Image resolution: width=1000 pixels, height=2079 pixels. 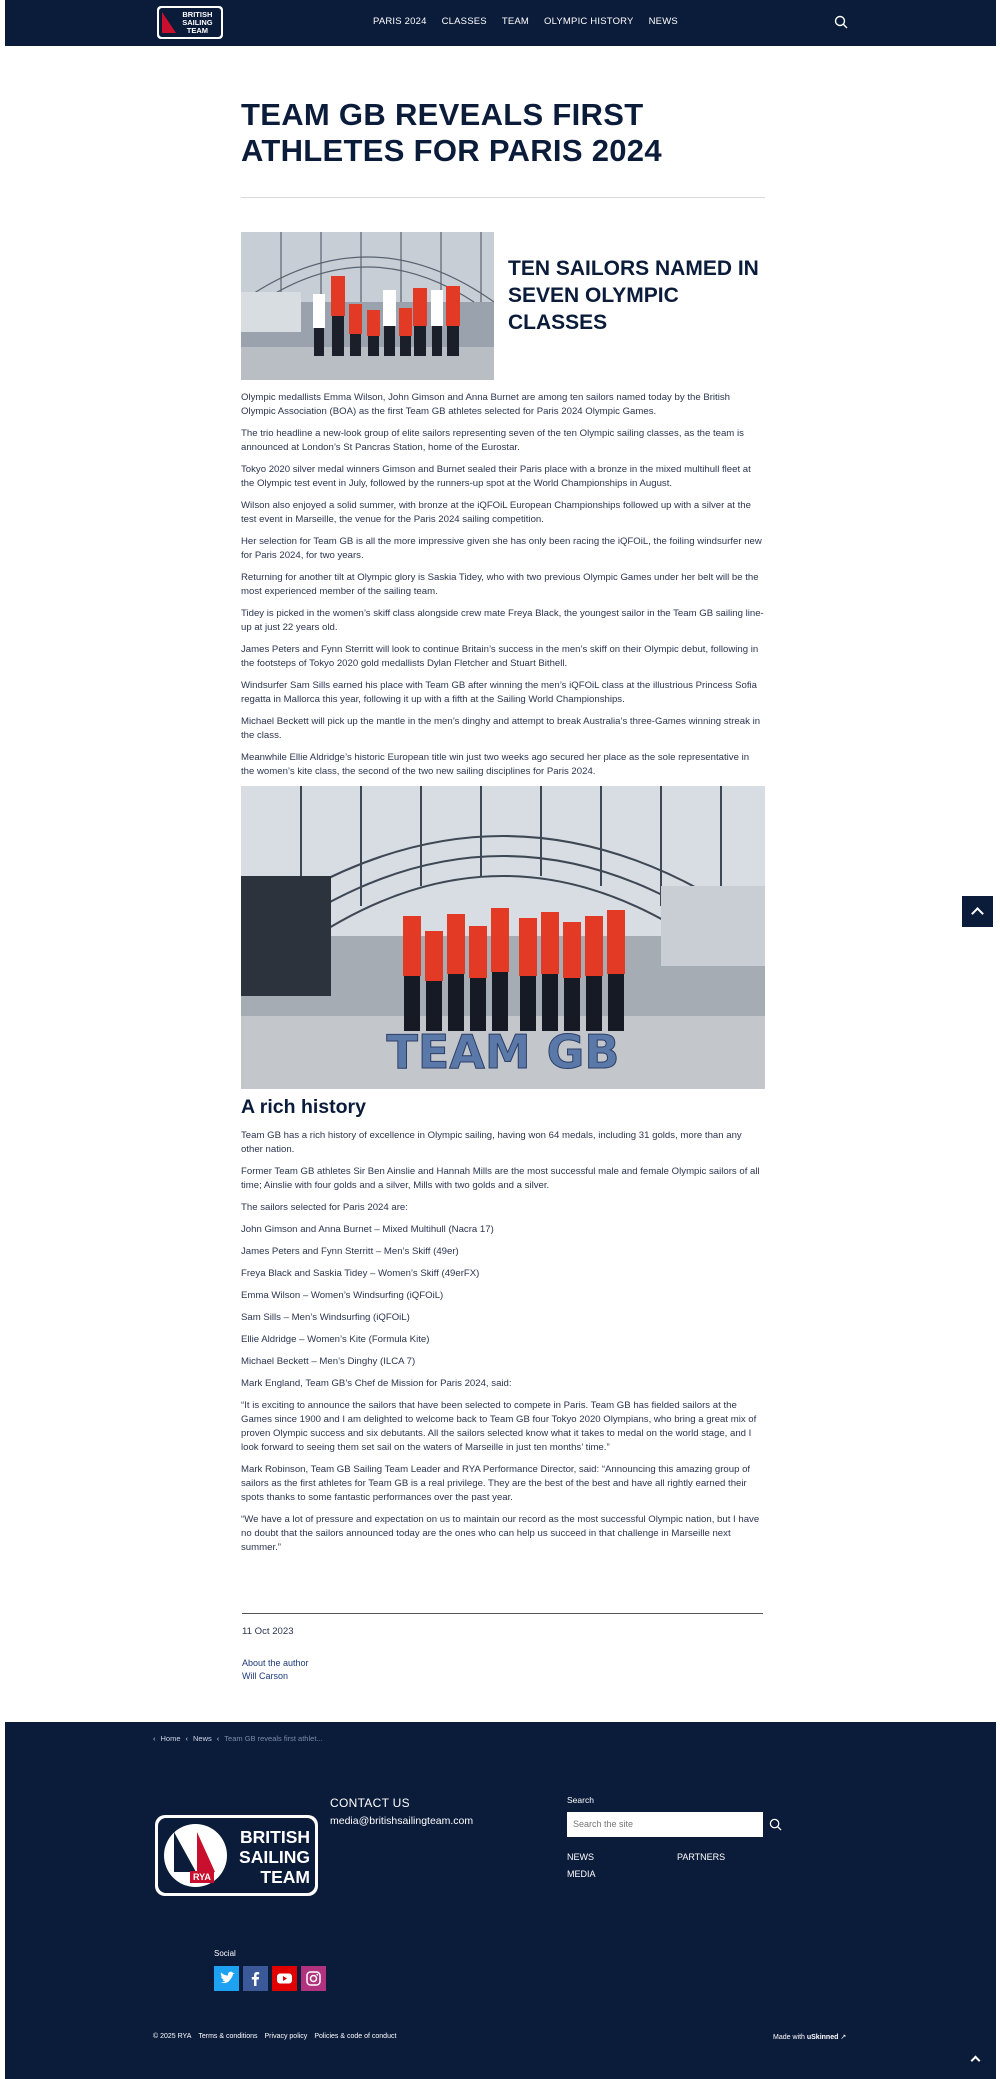 What do you see at coordinates (622, 1874) in the screenshot?
I see `footer-link-media: MEDIA` at bounding box center [622, 1874].